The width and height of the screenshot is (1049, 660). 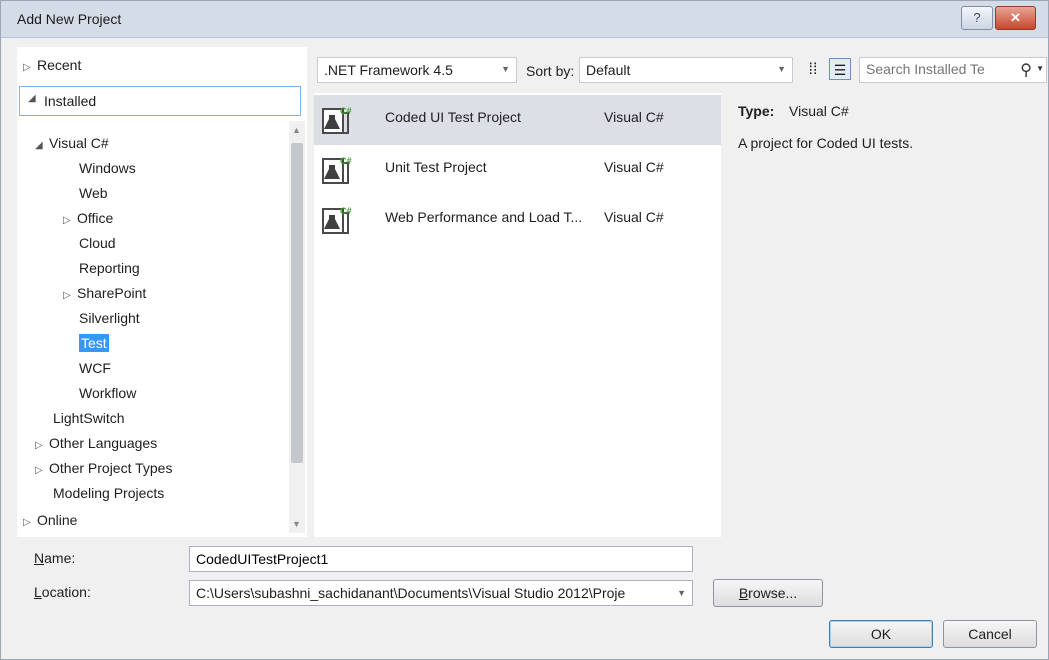 I want to click on type-label: Type:, so click(x=756, y=111).